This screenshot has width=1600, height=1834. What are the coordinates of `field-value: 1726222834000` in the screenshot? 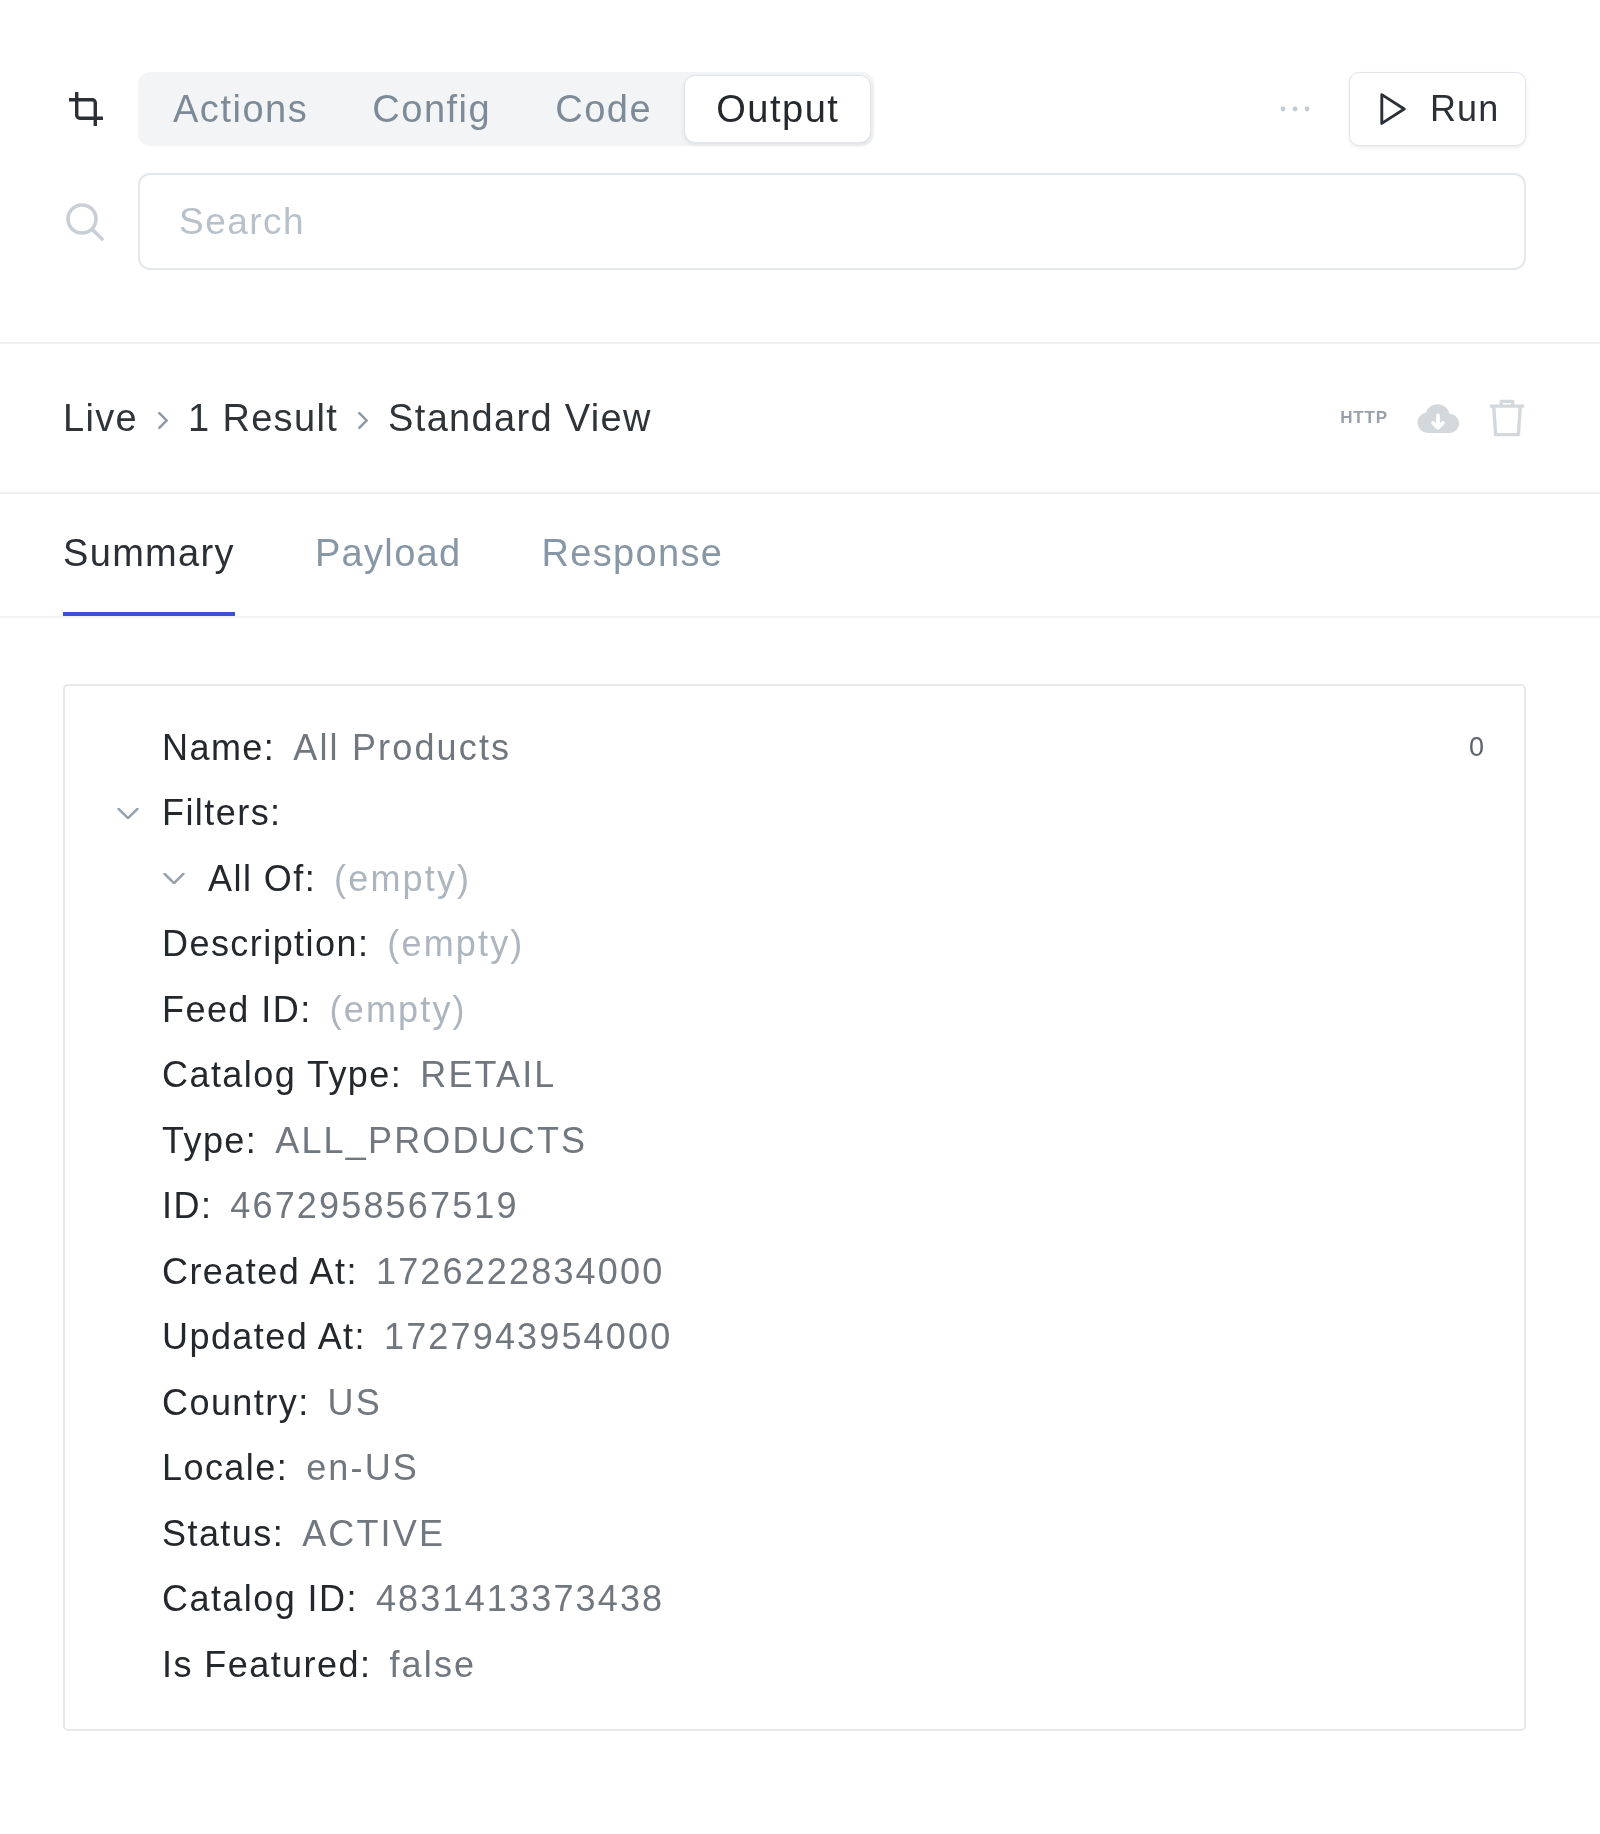 It's located at (520, 1271).